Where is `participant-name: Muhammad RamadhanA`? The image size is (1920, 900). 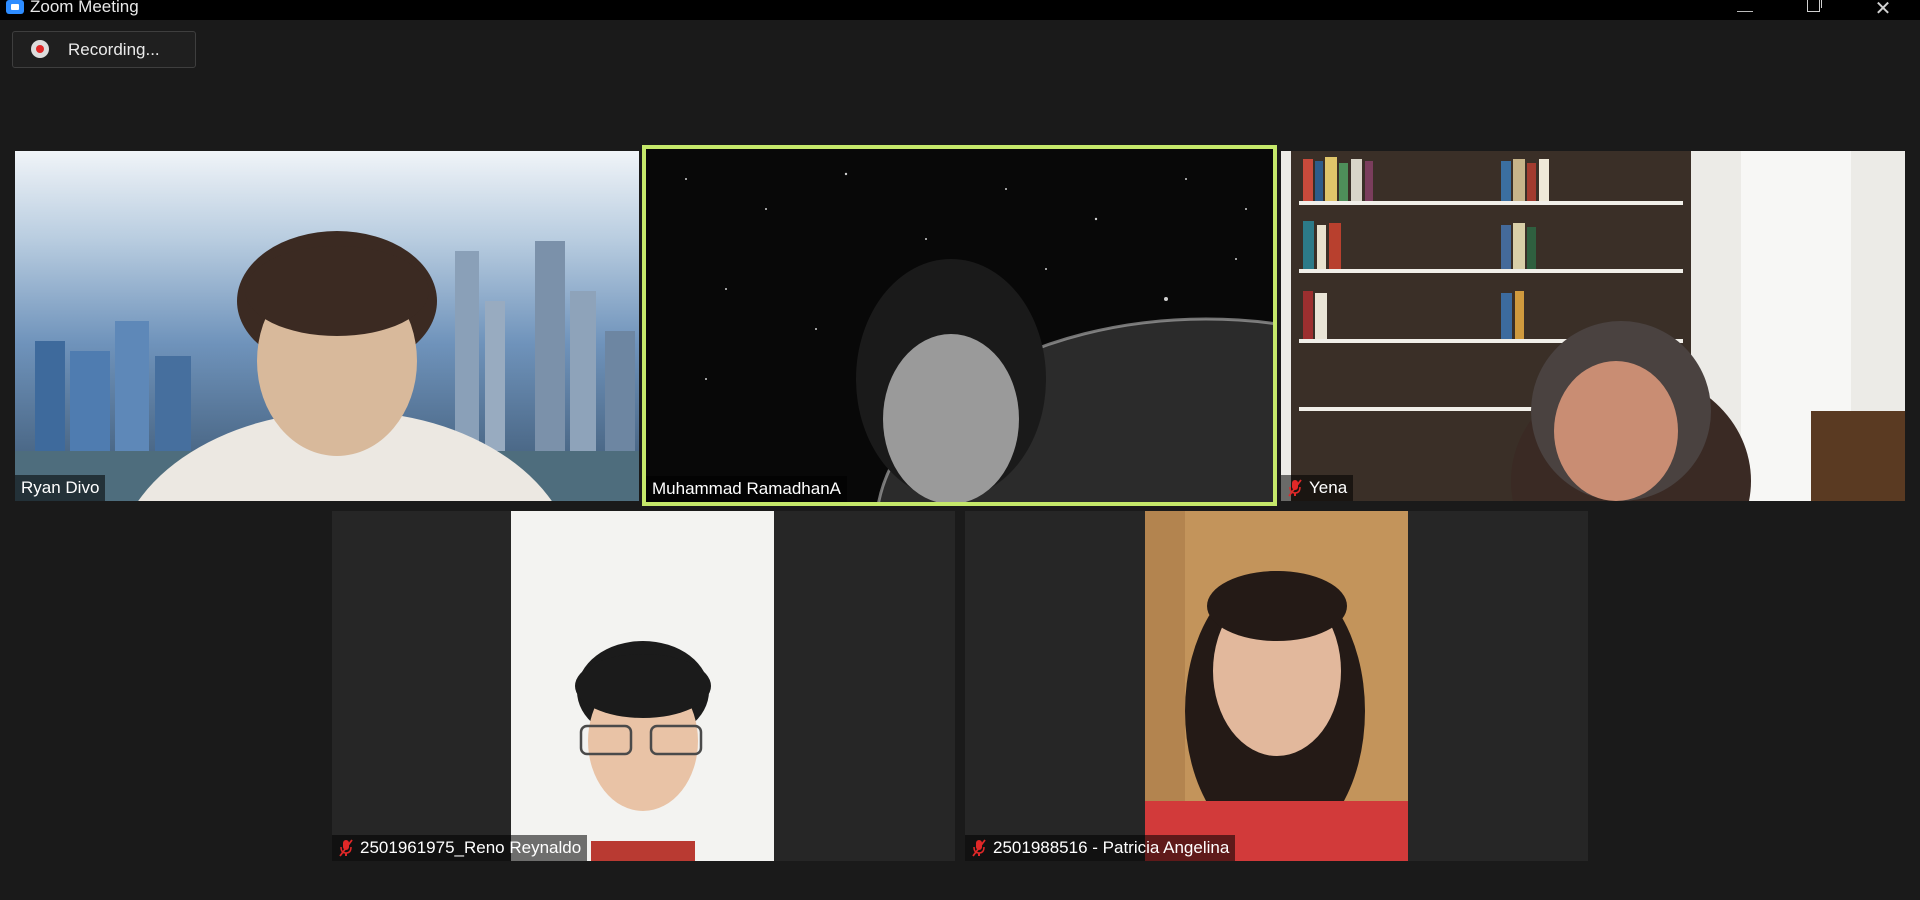 participant-name: Muhammad RamadhanA is located at coordinates (746, 488).